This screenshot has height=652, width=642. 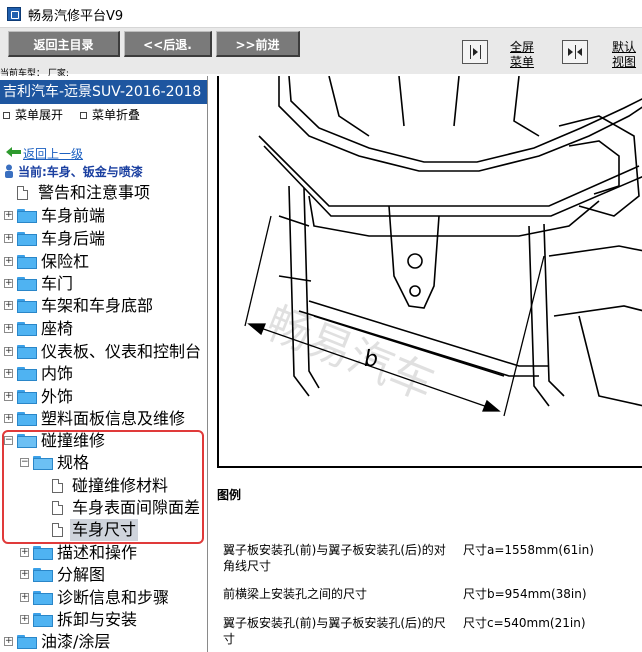 What do you see at coordinates (334, 558) in the screenshot?
I see `legend-description: 翼子板安装孔(前)与翼子板安装孔(后)的对角线尺寸` at bounding box center [334, 558].